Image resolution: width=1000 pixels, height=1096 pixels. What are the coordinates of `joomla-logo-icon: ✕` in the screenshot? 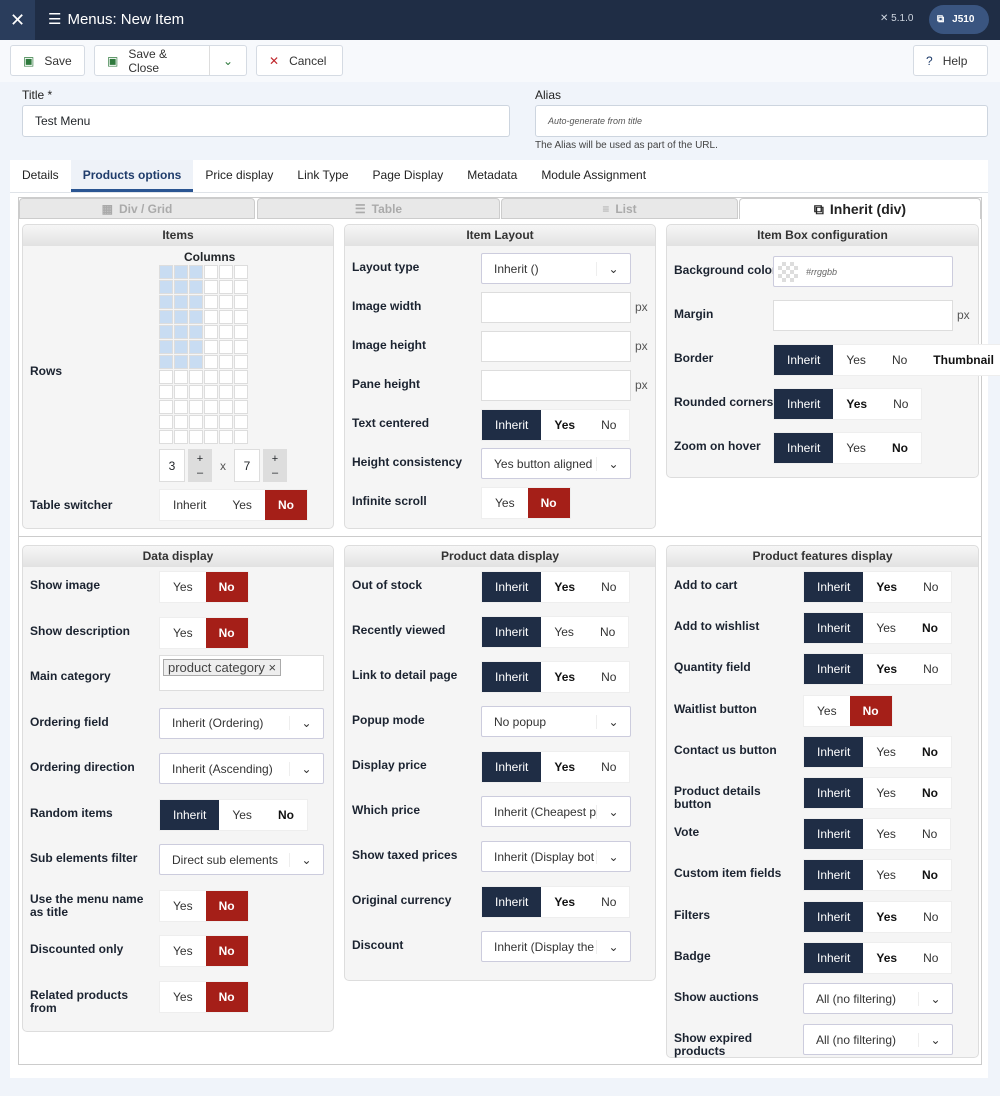 It's located at (17, 20).